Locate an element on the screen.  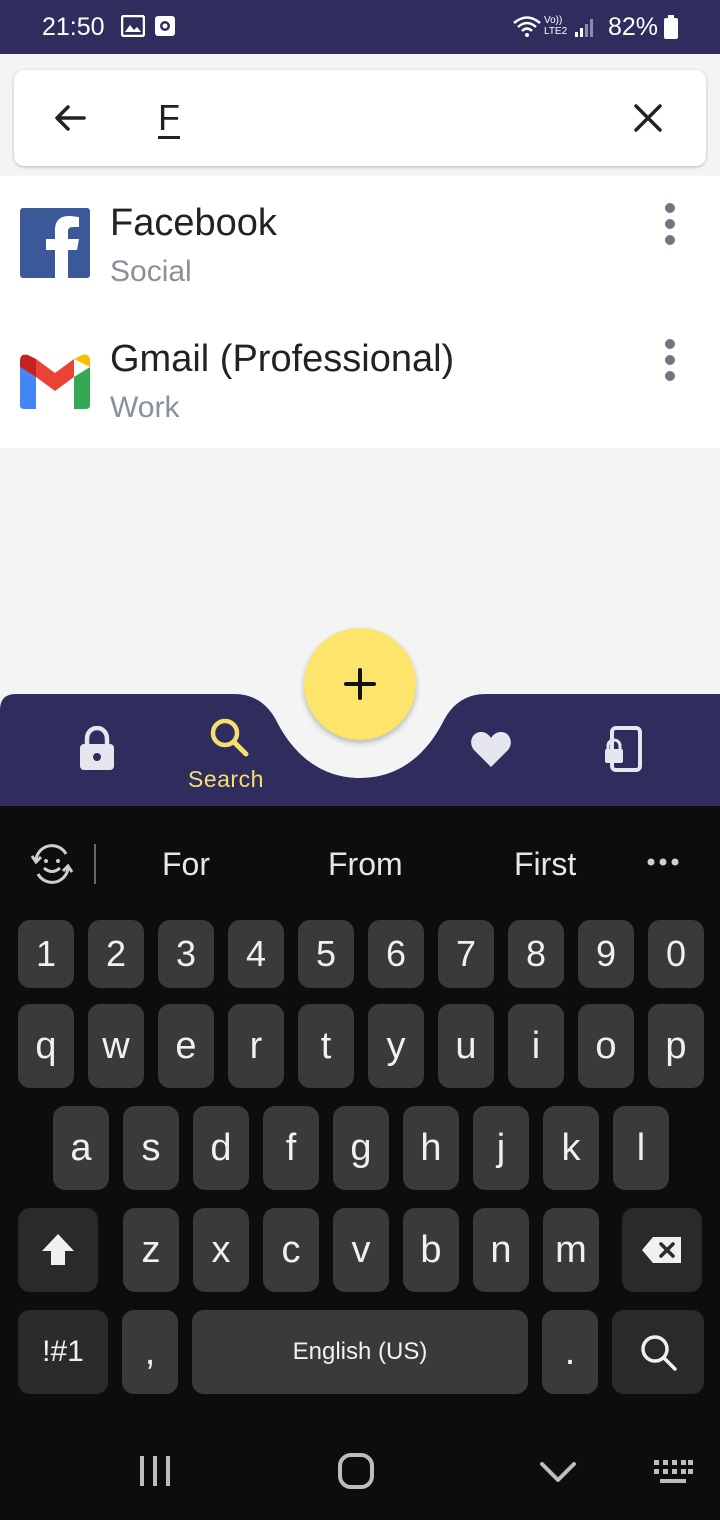
key-0: 0 is located at coordinates (676, 954).